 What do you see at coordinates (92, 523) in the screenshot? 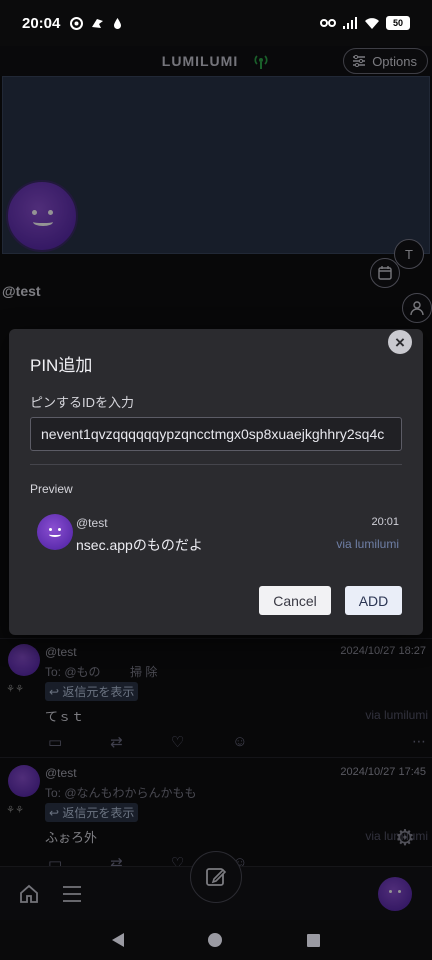
I see `preview-handle: @test` at bounding box center [92, 523].